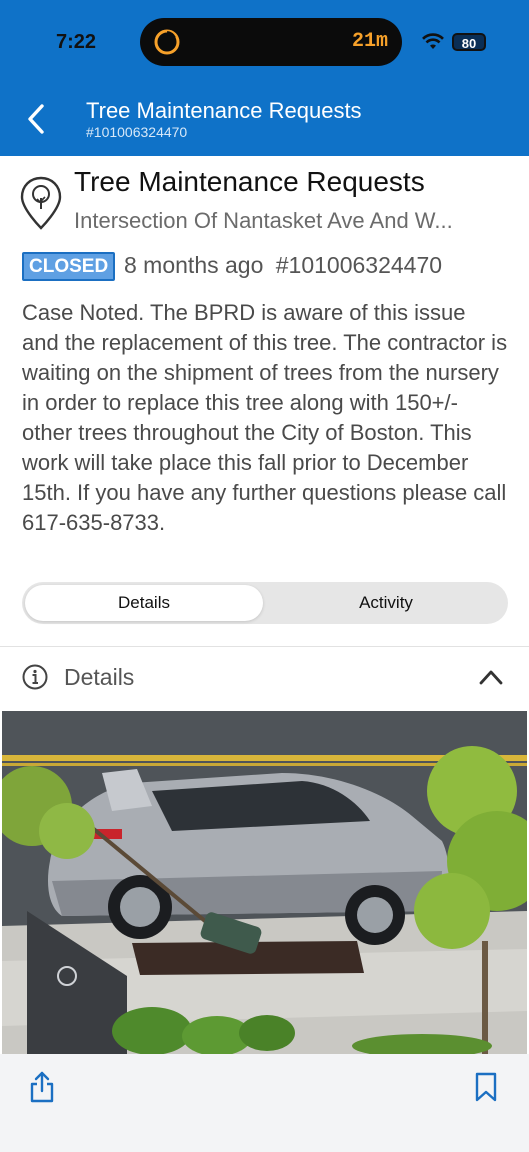 This screenshot has height=1152, width=529. I want to click on tab-activity: Activity, so click(386, 603).